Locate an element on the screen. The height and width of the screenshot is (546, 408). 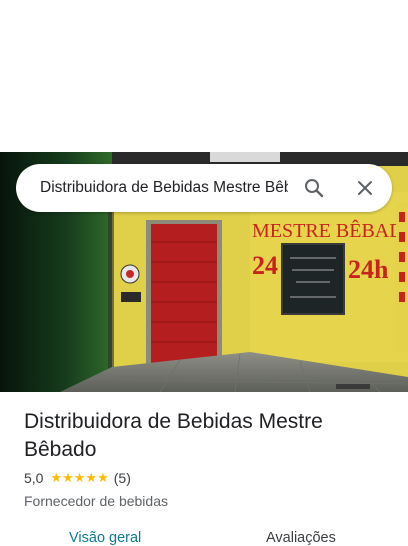
search-input: Distribuidora de Bebidas Mestre Bêbado is located at coordinates (164, 188).